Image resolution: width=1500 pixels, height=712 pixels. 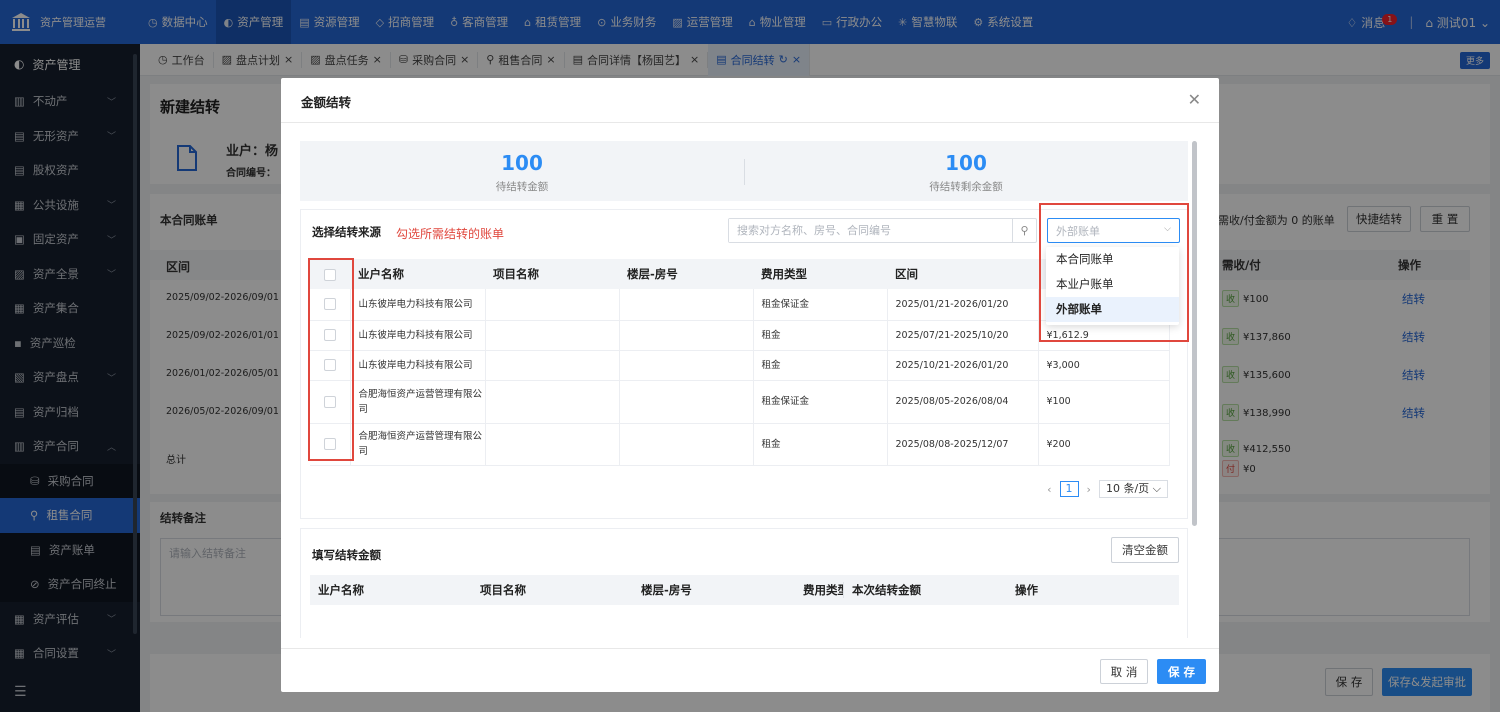 I want to click on search-input, so click(x=870, y=230).